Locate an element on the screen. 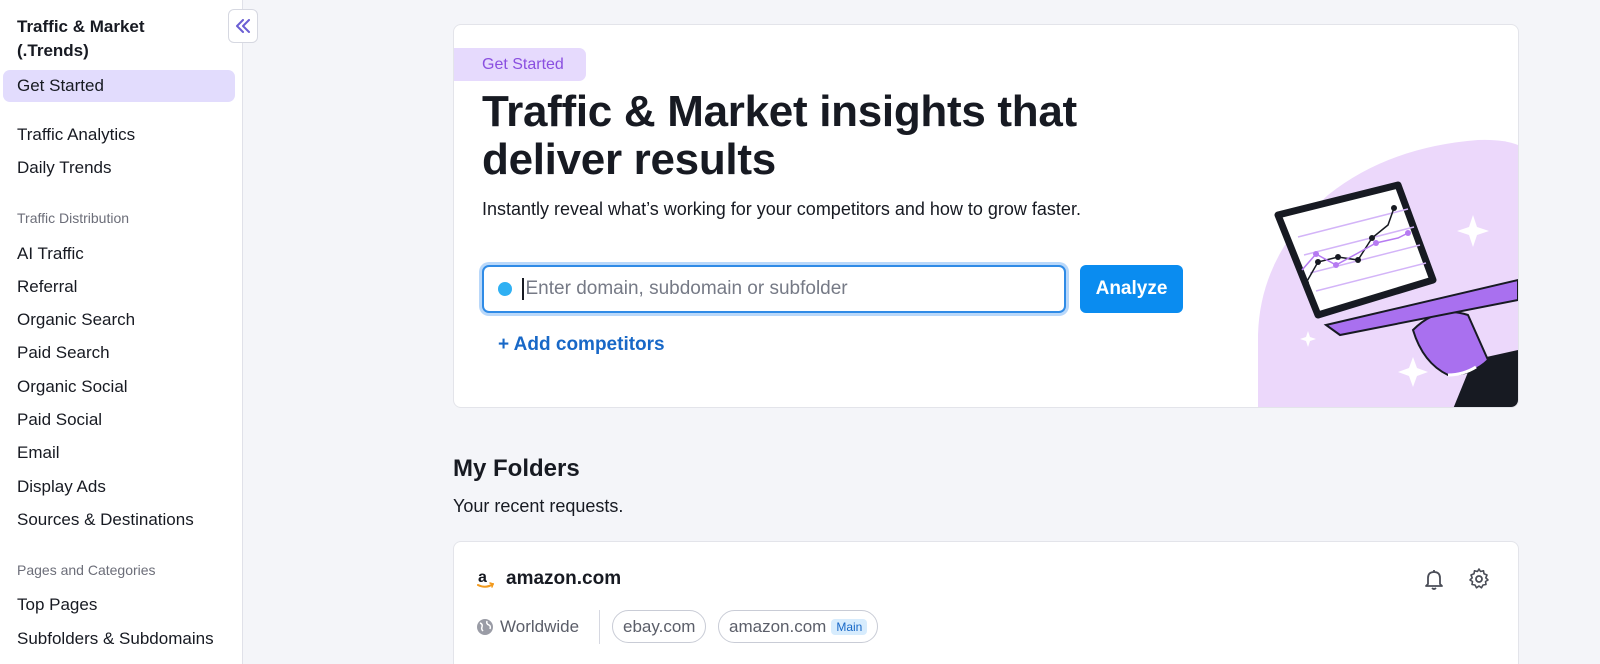 The height and width of the screenshot is (664, 1600). region-label: Worldwide is located at coordinates (527, 627).